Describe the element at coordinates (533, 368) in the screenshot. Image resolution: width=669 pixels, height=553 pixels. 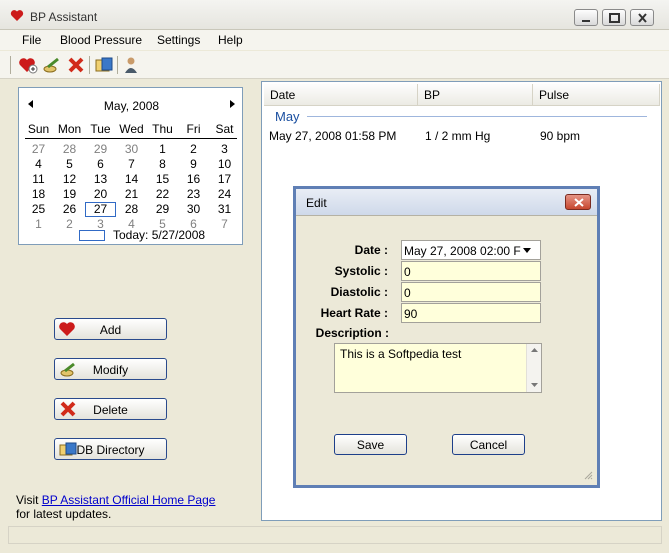
I see `description-scrollbar` at that location.